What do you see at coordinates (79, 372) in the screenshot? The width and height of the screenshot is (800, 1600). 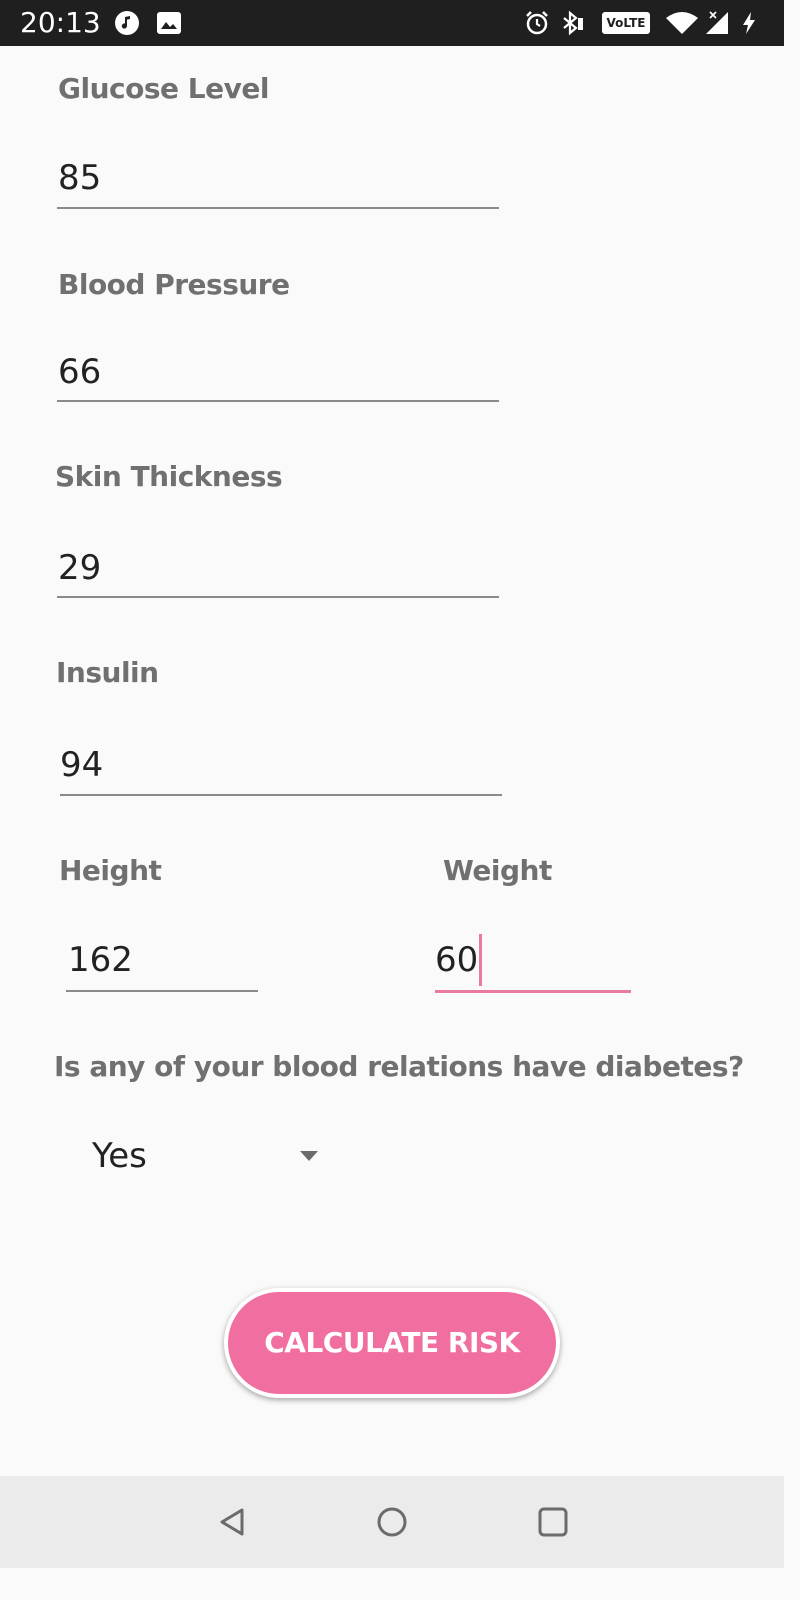 I see `blood-pressure-input: 66` at bounding box center [79, 372].